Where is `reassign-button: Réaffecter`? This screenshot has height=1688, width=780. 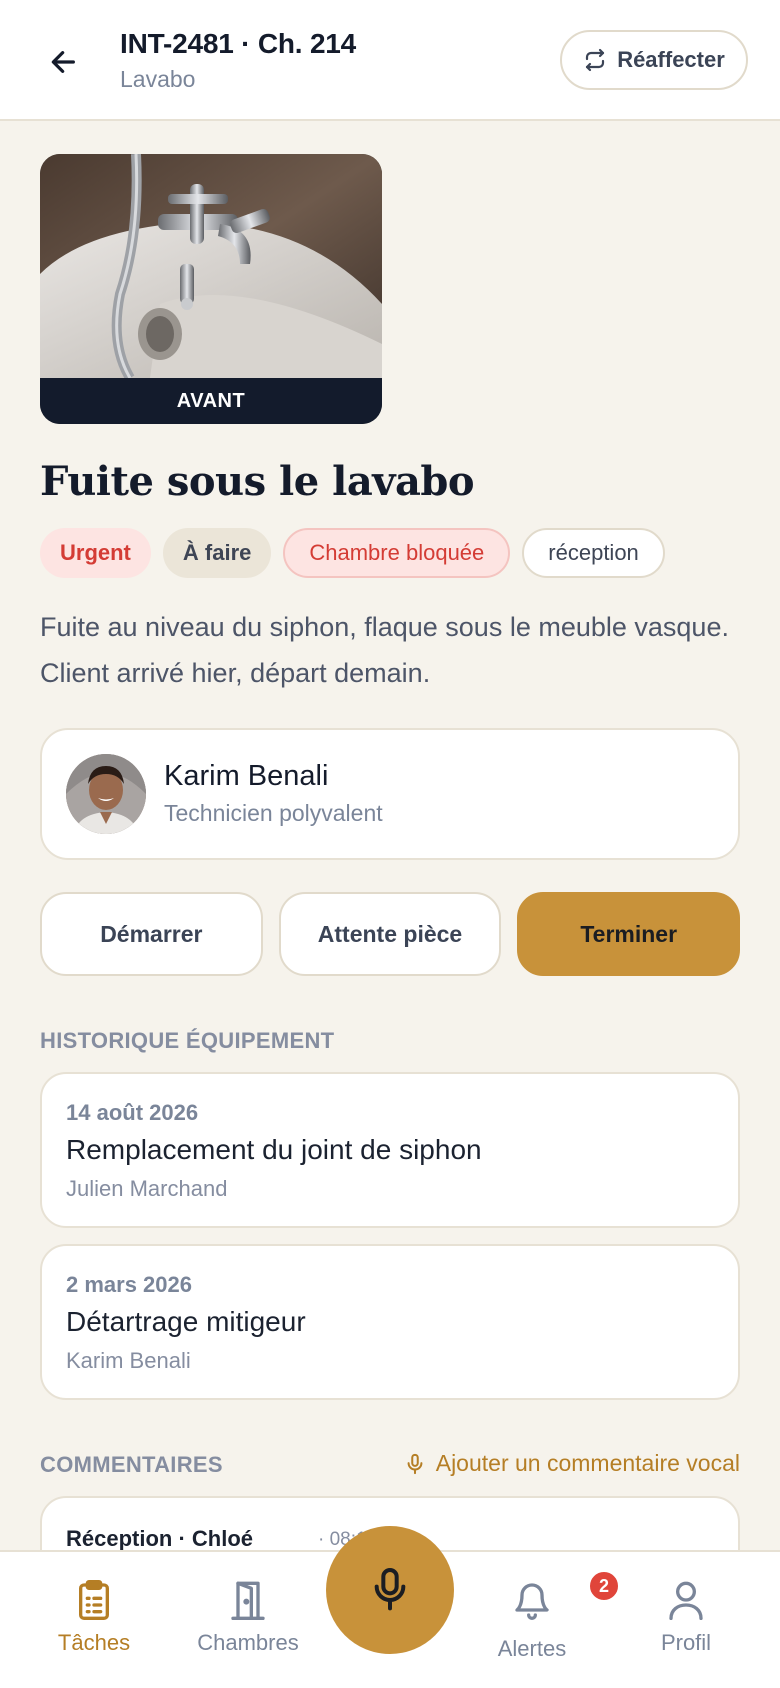
reassign-button: Réaffecter is located at coordinates (654, 60).